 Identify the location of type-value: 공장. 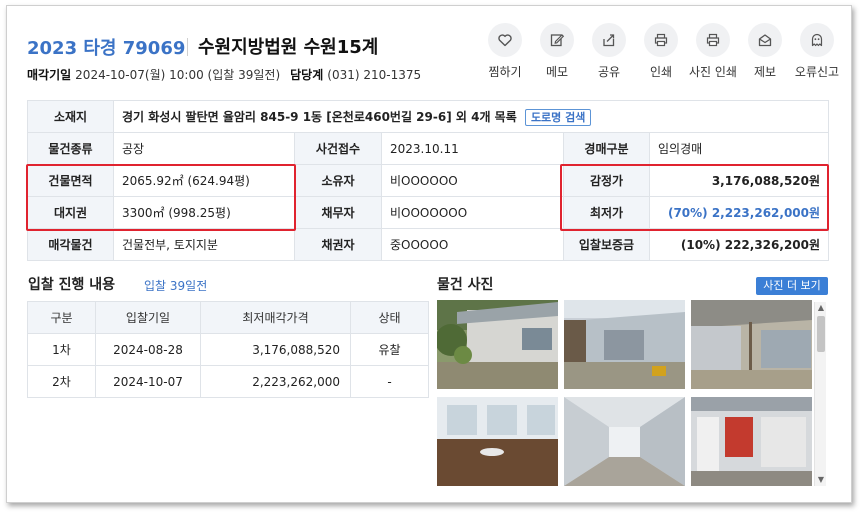
(204, 148).